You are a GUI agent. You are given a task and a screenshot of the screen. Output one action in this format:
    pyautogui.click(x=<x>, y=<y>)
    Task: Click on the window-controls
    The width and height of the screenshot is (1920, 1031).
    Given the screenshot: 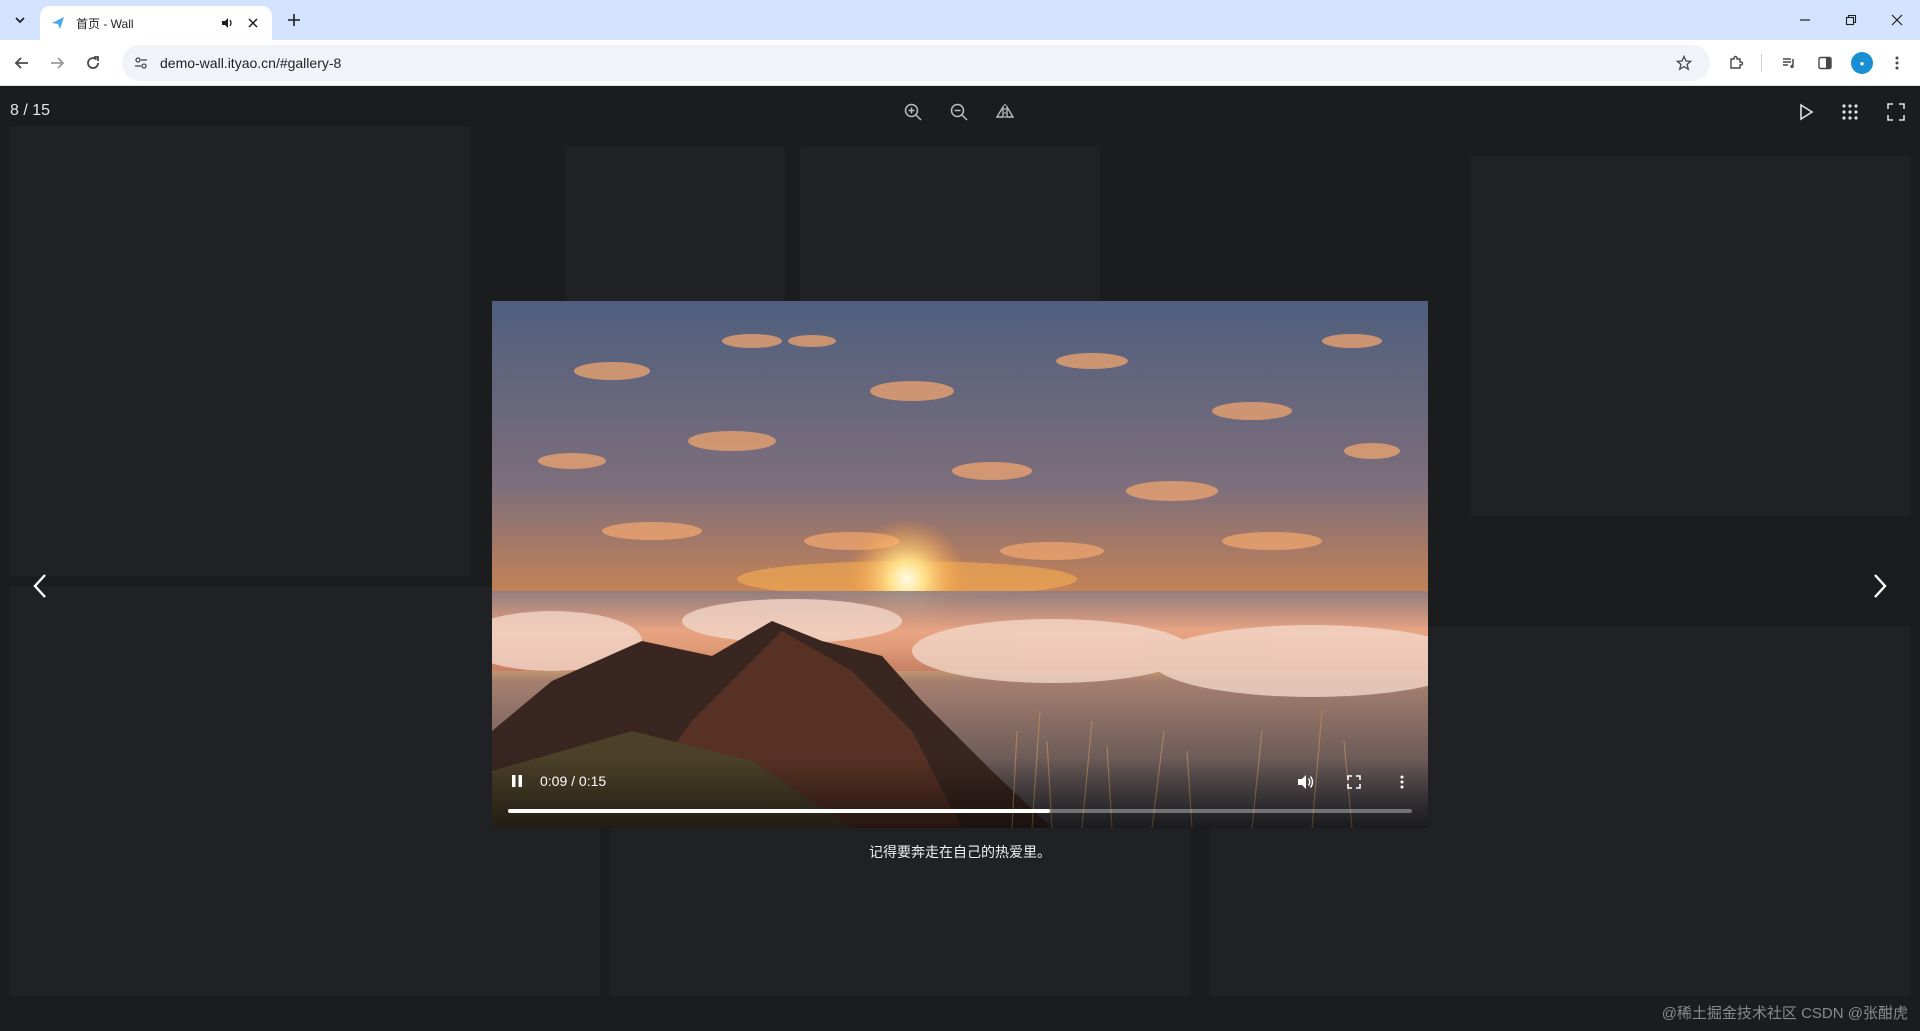 What is the action you would take?
    pyautogui.click(x=1851, y=20)
    